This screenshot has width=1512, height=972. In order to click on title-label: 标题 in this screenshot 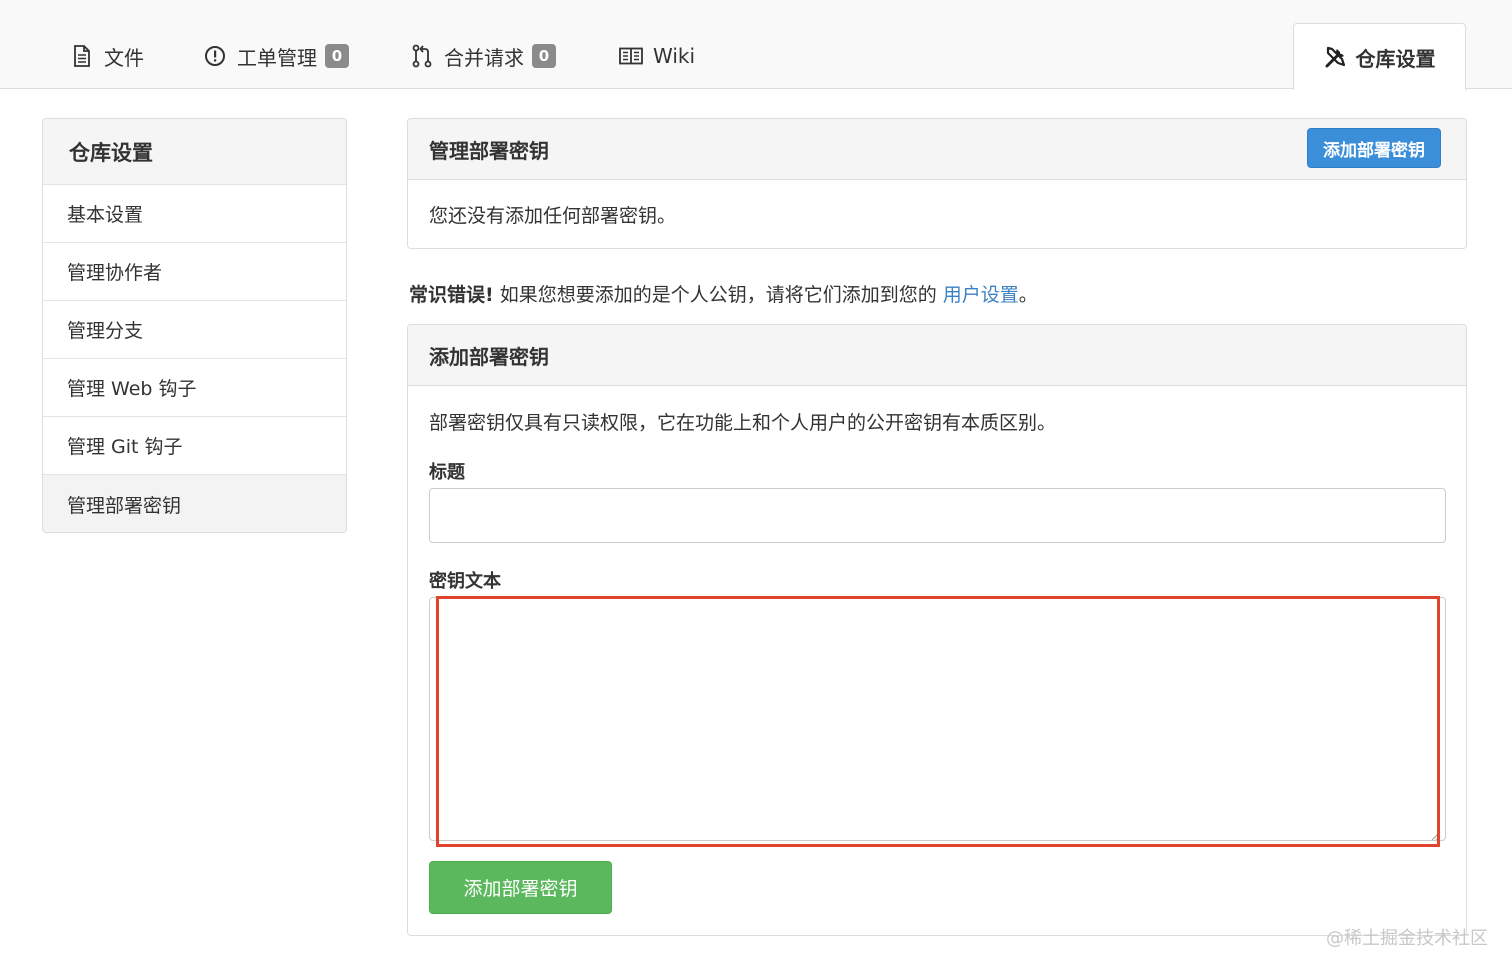, I will do `click(447, 472)`.